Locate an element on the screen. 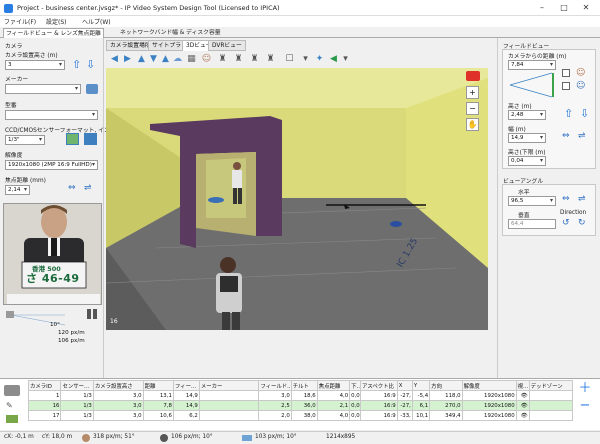 This screenshot has height=444, width=600. close-button: ✕ is located at coordinates (586, 8).